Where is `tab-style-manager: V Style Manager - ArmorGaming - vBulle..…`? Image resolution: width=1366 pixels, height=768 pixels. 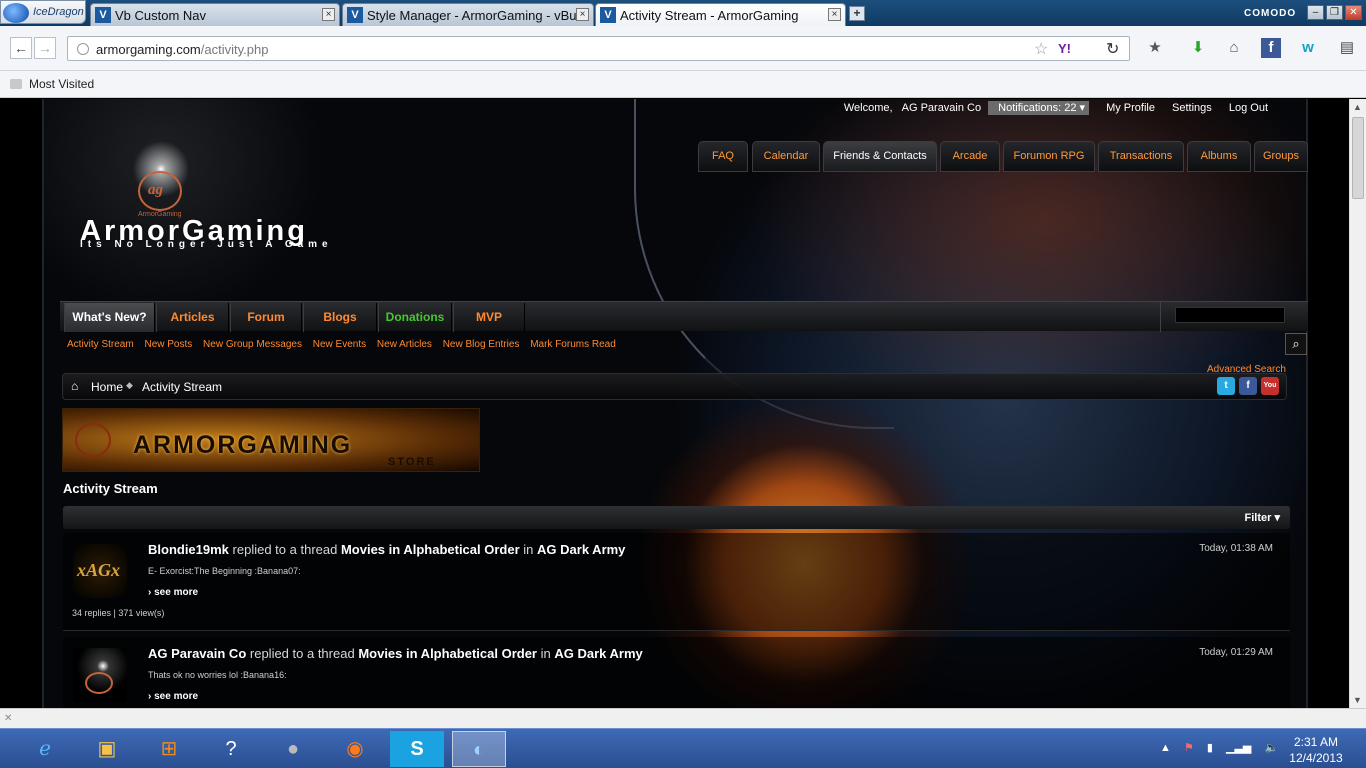 tab-style-manager: V Style Manager - ArmorGaming - vBulle..… is located at coordinates (468, 14).